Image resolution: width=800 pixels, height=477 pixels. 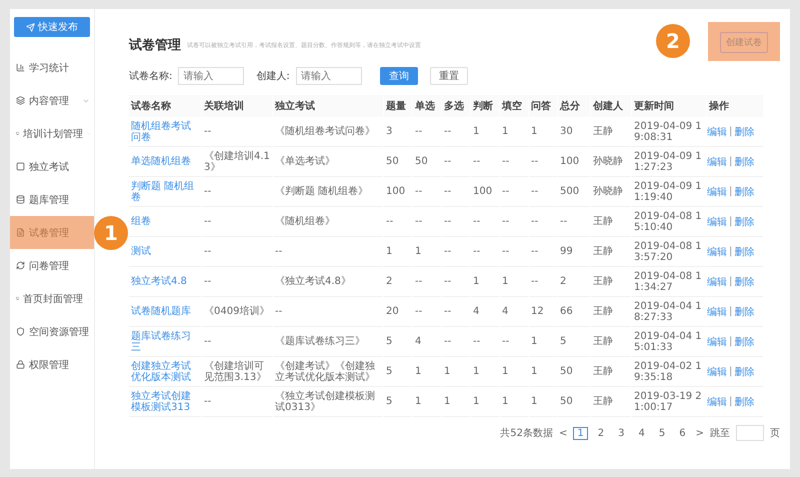 I want to click on page-input, so click(x=750, y=433).